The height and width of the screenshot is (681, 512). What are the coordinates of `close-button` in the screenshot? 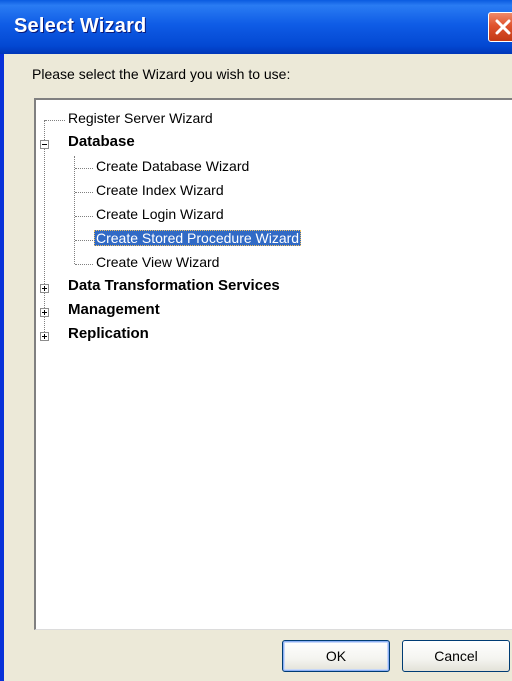 It's located at (500, 27).